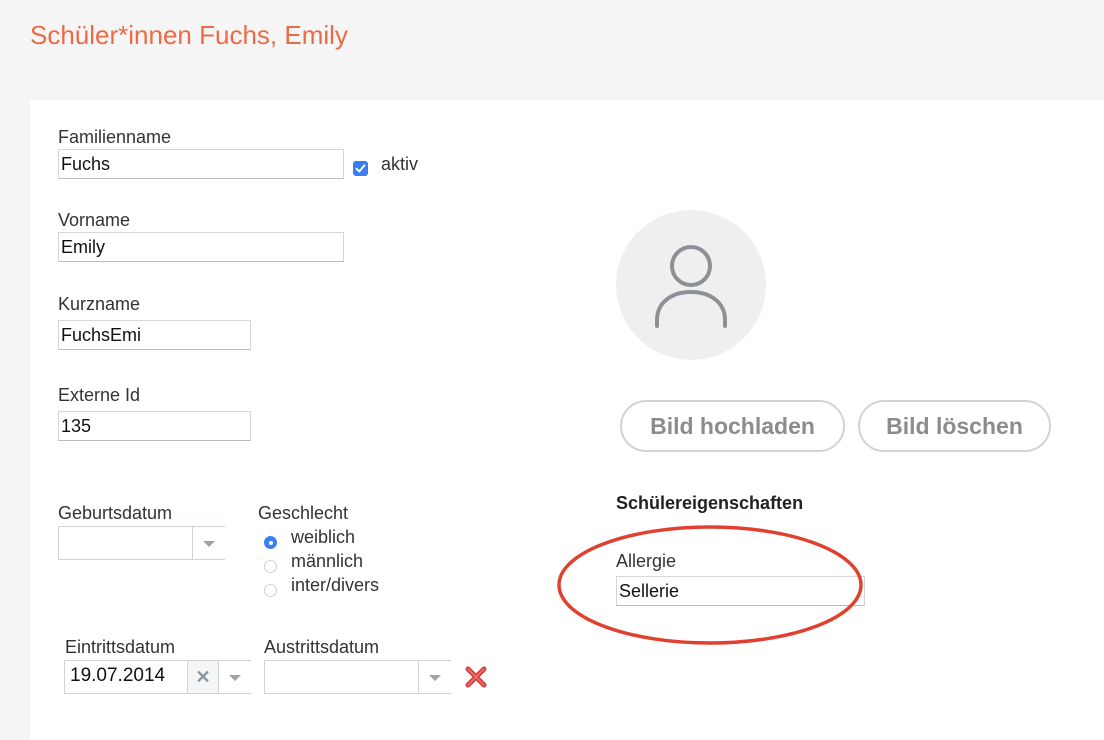  Describe the element at coordinates (201, 247) in the screenshot. I see `vorname-input` at that location.